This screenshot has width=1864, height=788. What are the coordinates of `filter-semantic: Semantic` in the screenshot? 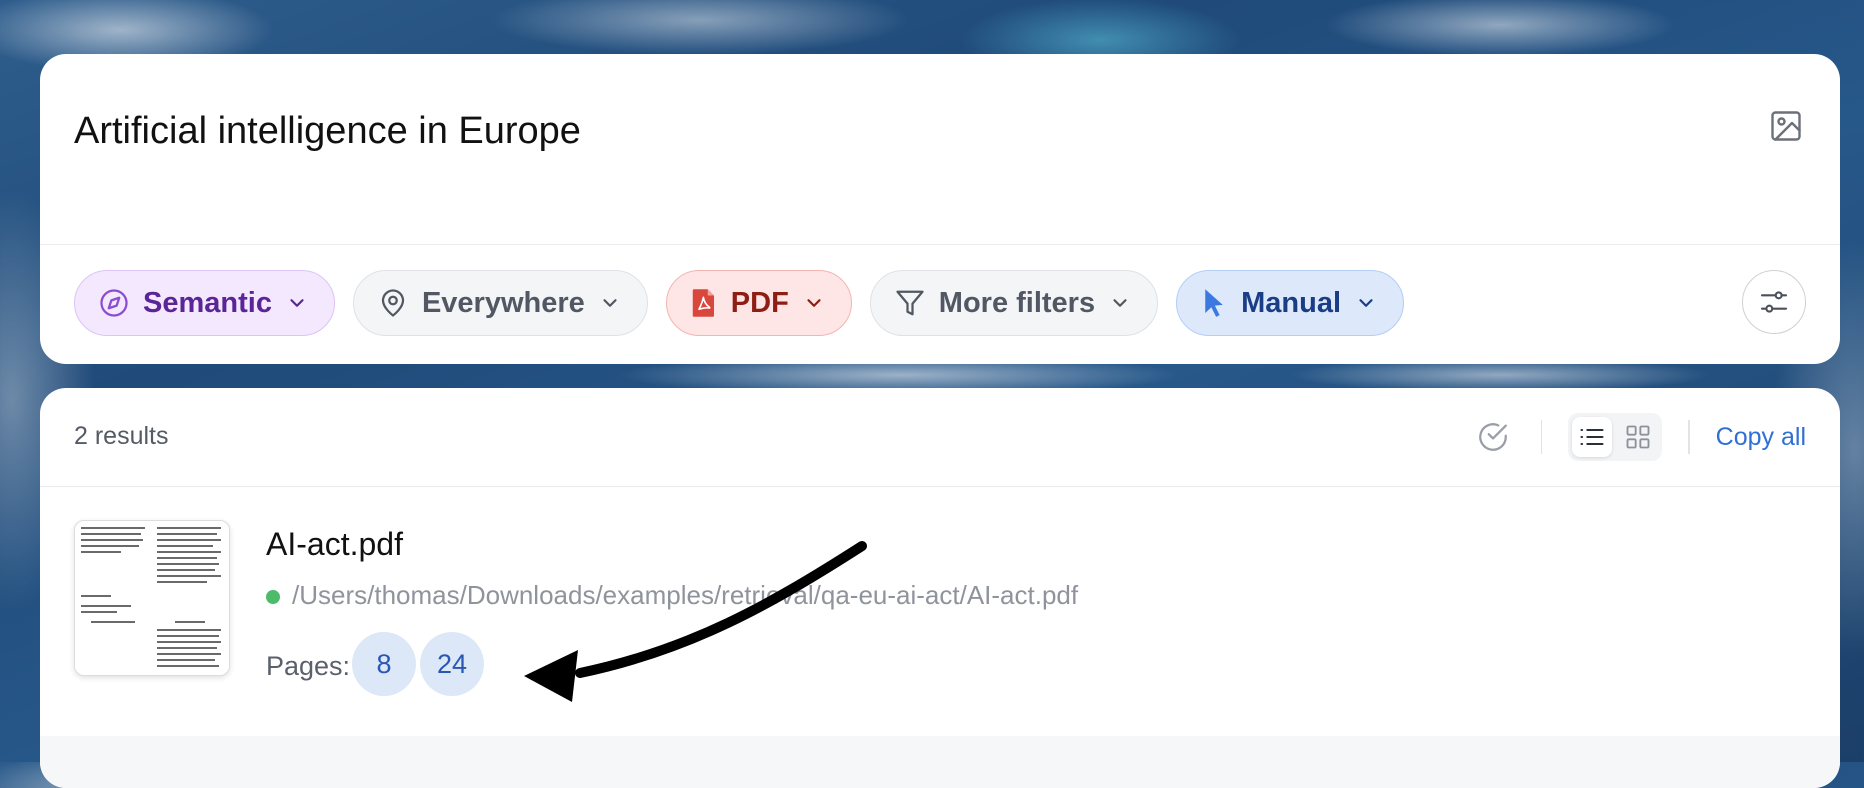 It's located at (204, 303).